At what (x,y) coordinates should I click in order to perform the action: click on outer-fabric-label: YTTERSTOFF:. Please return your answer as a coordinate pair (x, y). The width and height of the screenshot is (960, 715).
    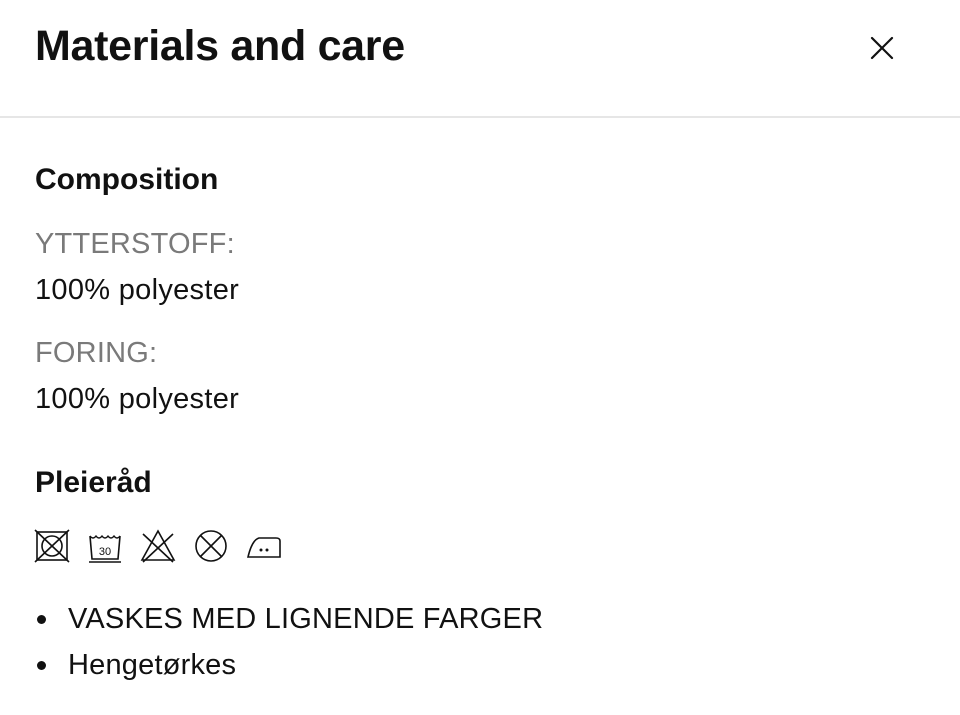
    Looking at the image, I should click on (135, 244).